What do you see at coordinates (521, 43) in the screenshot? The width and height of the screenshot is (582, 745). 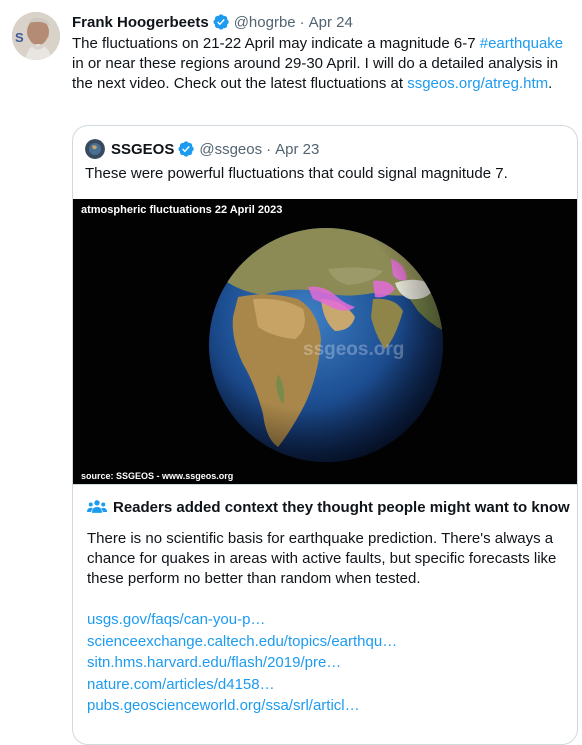 I see `hashtag-link: #earthquake` at bounding box center [521, 43].